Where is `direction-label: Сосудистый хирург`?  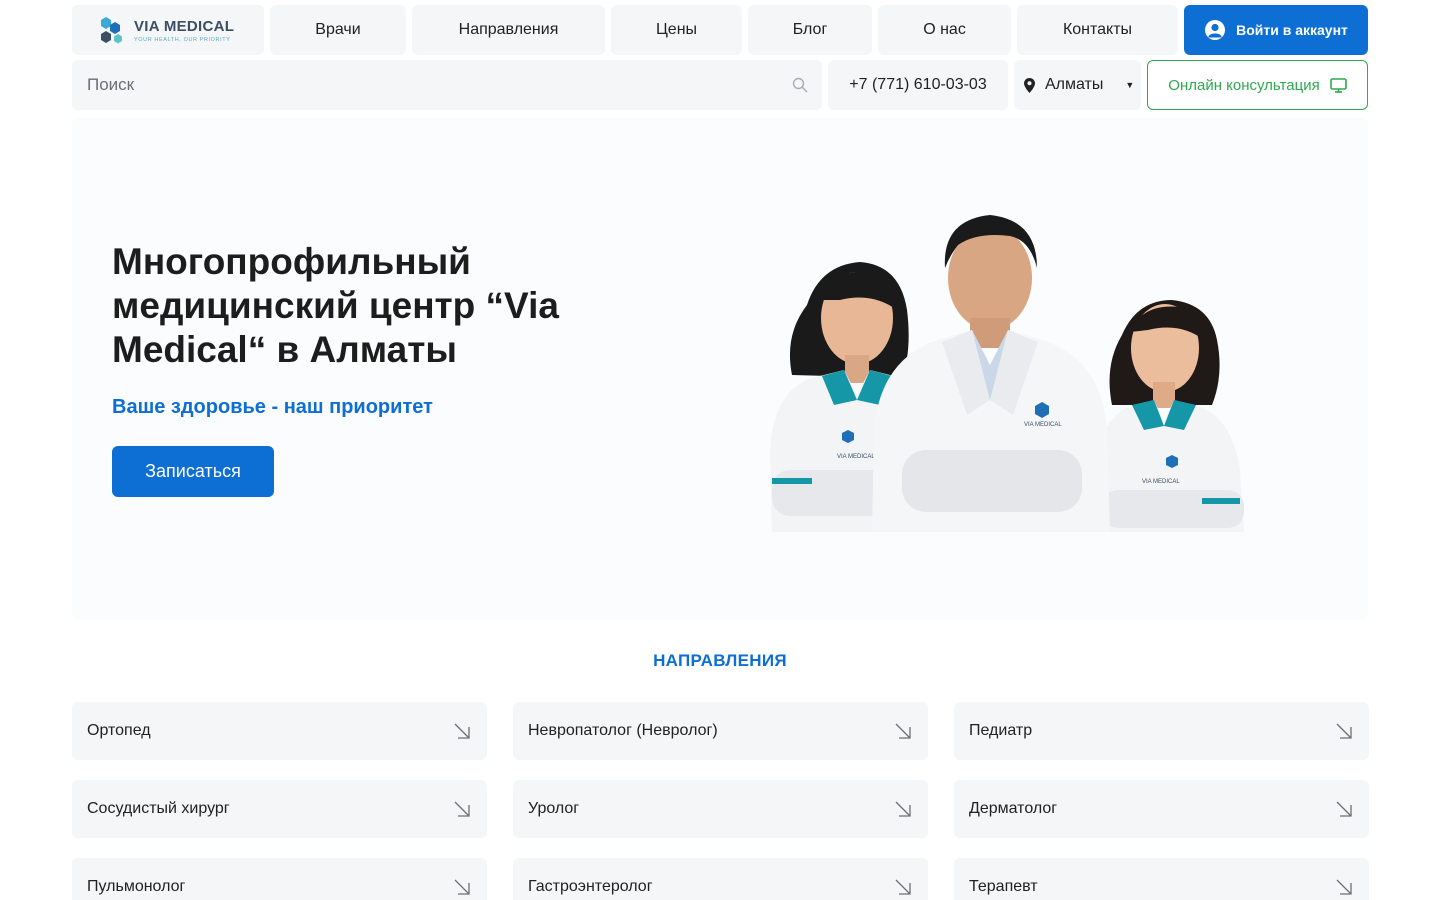 direction-label: Сосудистый хирург is located at coordinates (158, 808).